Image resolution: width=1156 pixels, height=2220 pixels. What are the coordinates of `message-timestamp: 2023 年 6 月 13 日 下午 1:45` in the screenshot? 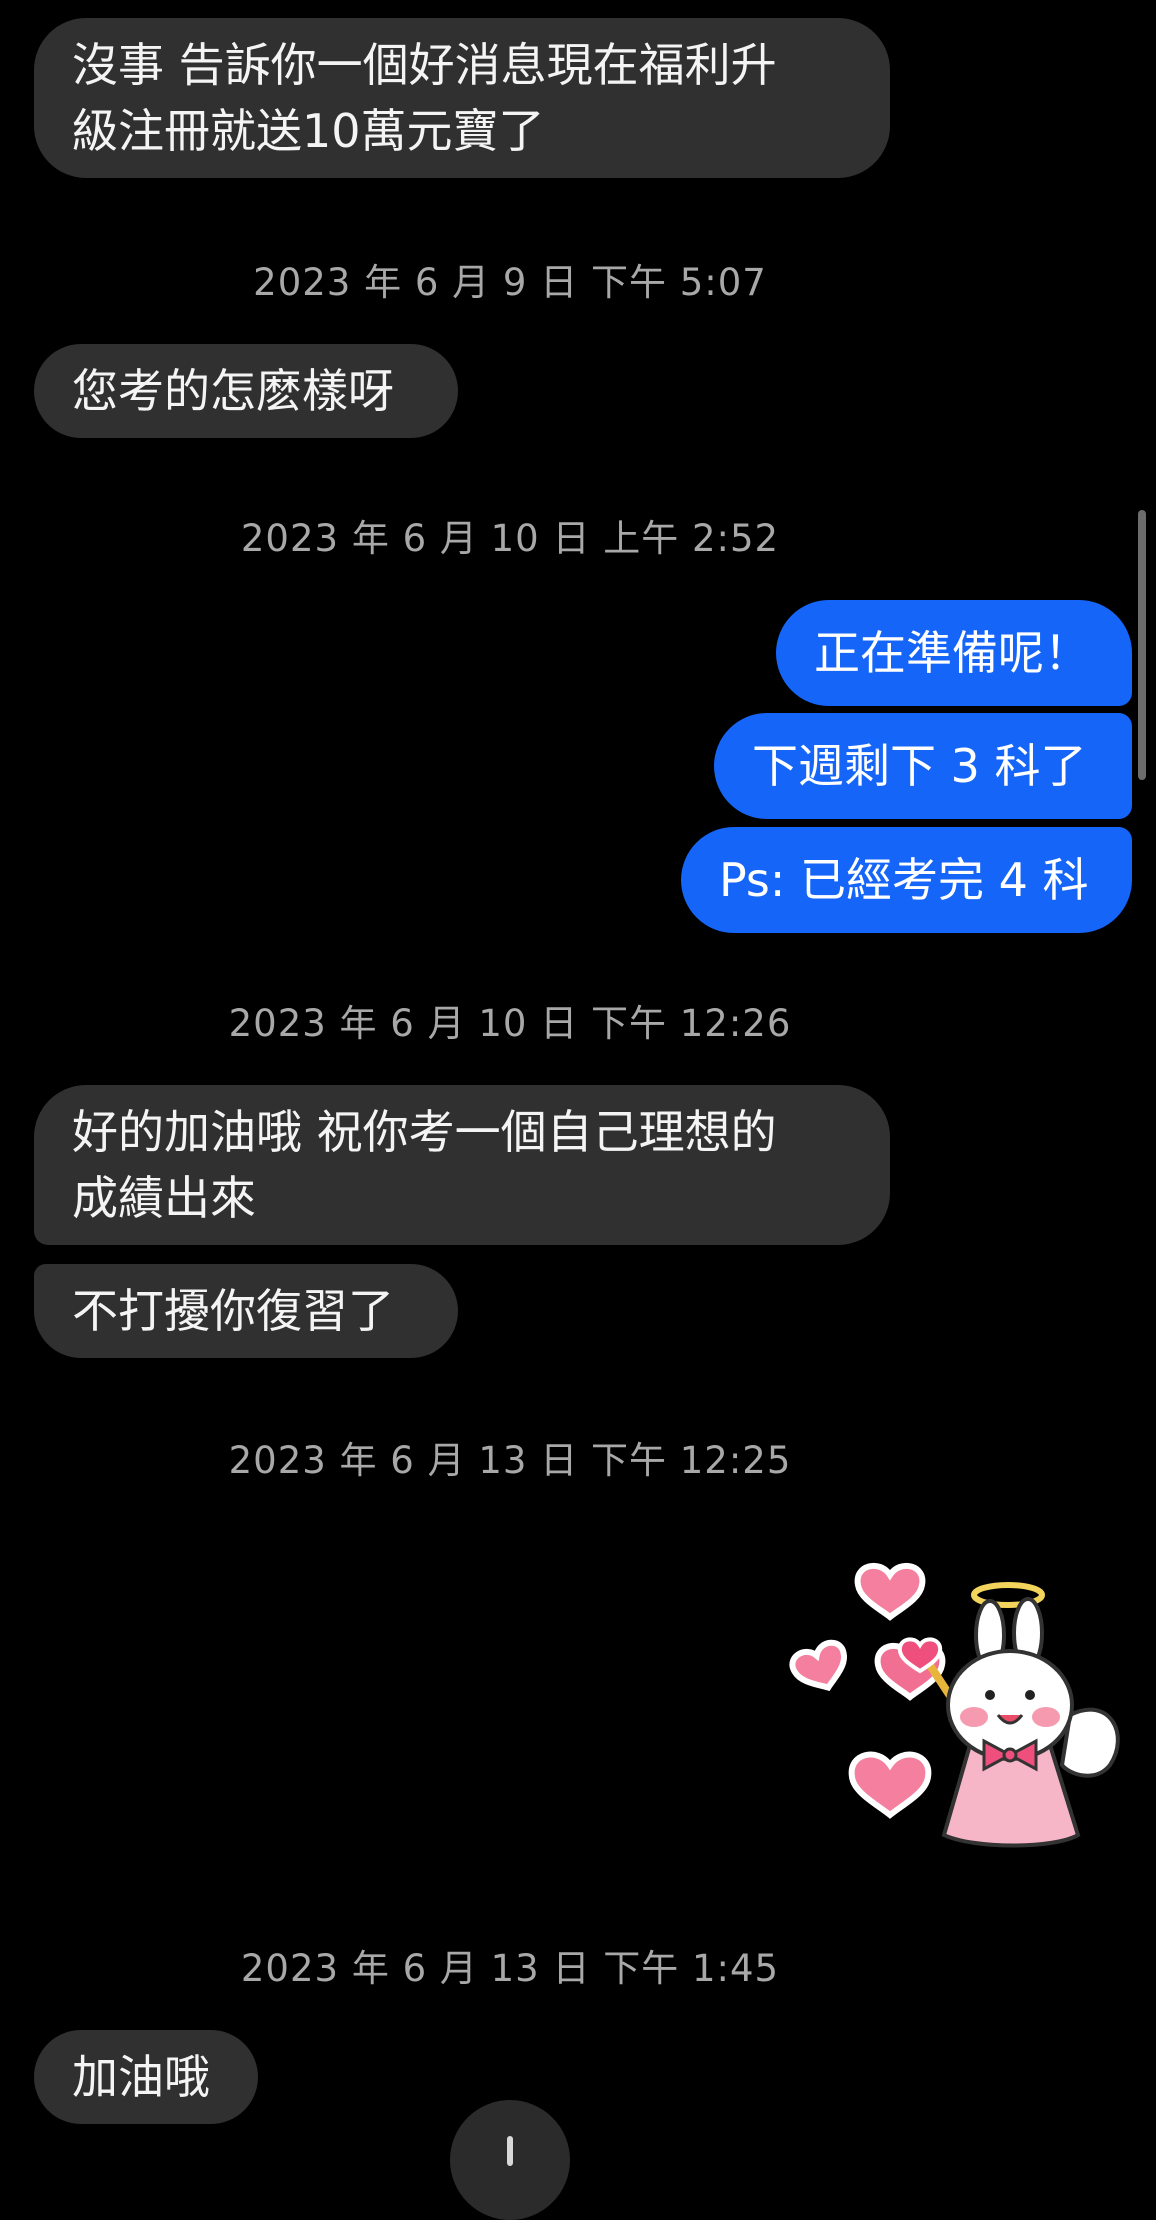 It's located at (510, 1968).